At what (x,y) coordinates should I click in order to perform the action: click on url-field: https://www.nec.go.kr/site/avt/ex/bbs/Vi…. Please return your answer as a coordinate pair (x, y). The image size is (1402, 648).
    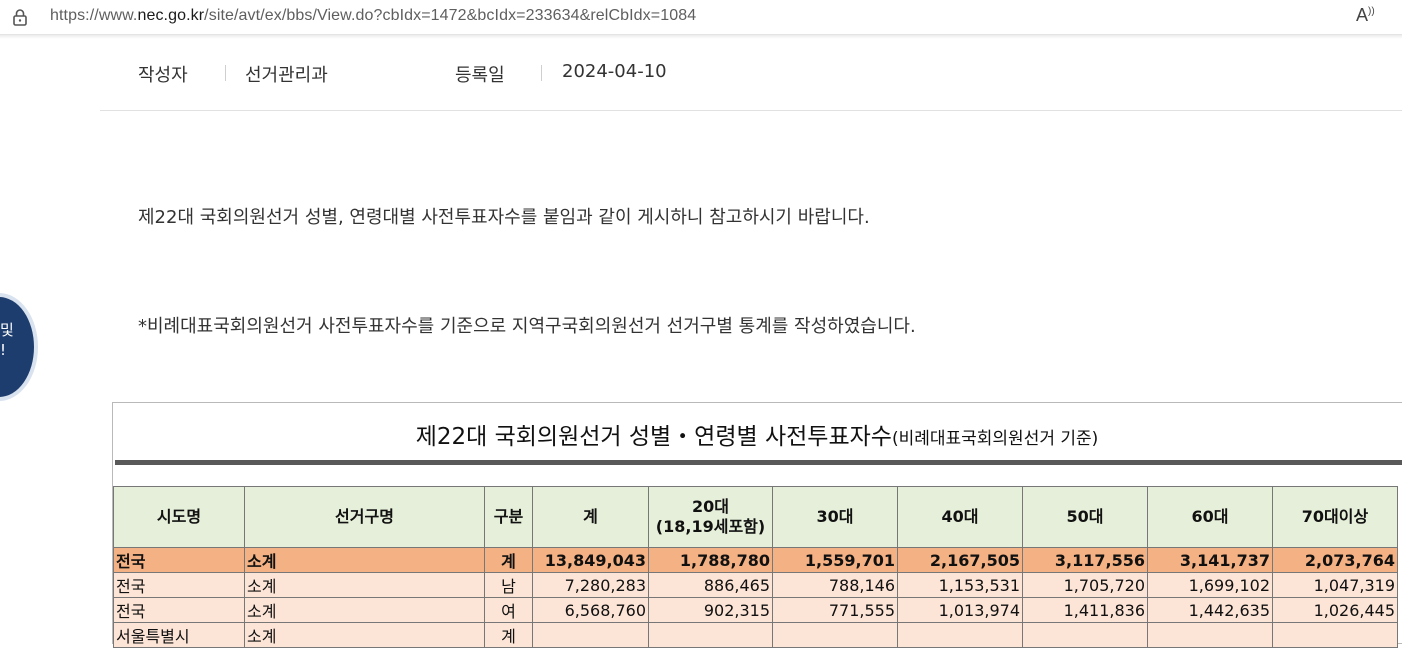
    Looking at the image, I should click on (373, 16).